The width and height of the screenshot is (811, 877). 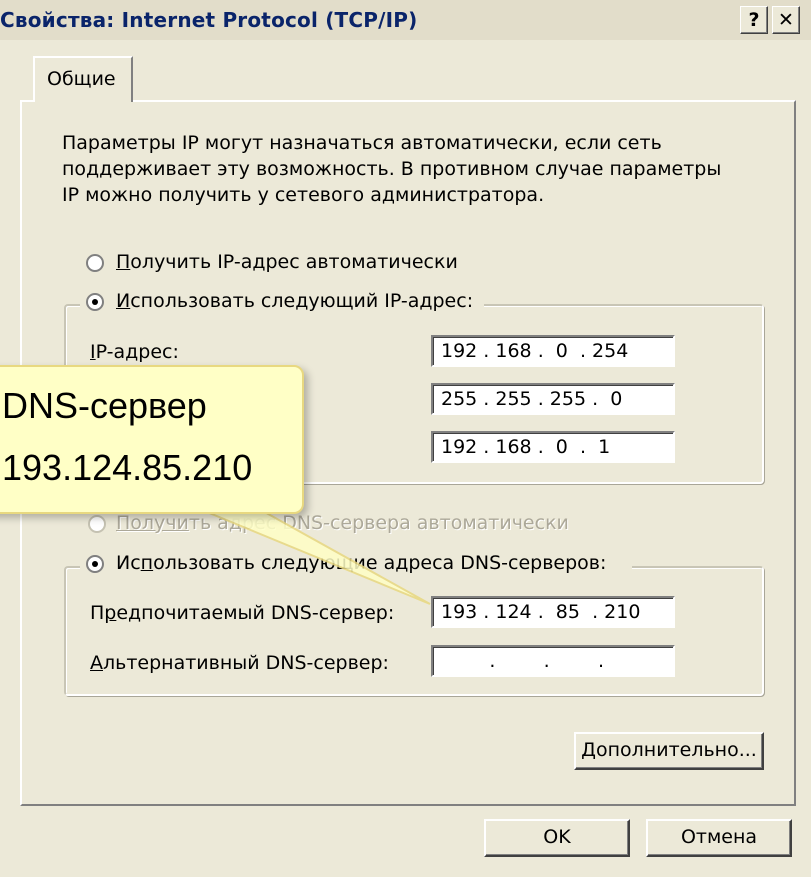 What do you see at coordinates (719, 838) in the screenshot?
I see `cancel-button: Отмена` at bounding box center [719, 838].